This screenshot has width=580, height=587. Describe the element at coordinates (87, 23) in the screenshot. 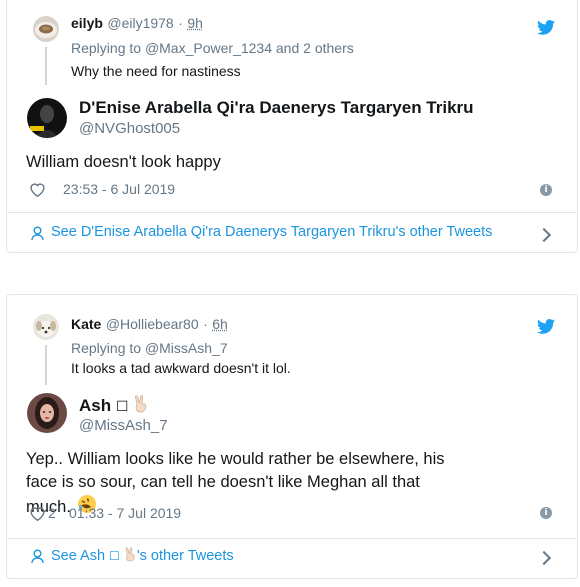

I see `reply-author-name: eilyb` at that location.